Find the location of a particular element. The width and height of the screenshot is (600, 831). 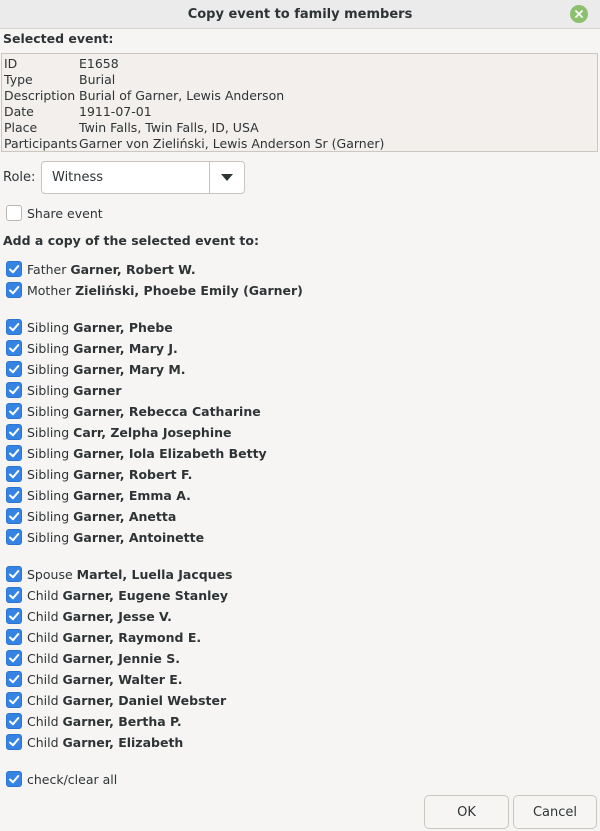

event-field-label: Place is located at coordinates (21, 127).